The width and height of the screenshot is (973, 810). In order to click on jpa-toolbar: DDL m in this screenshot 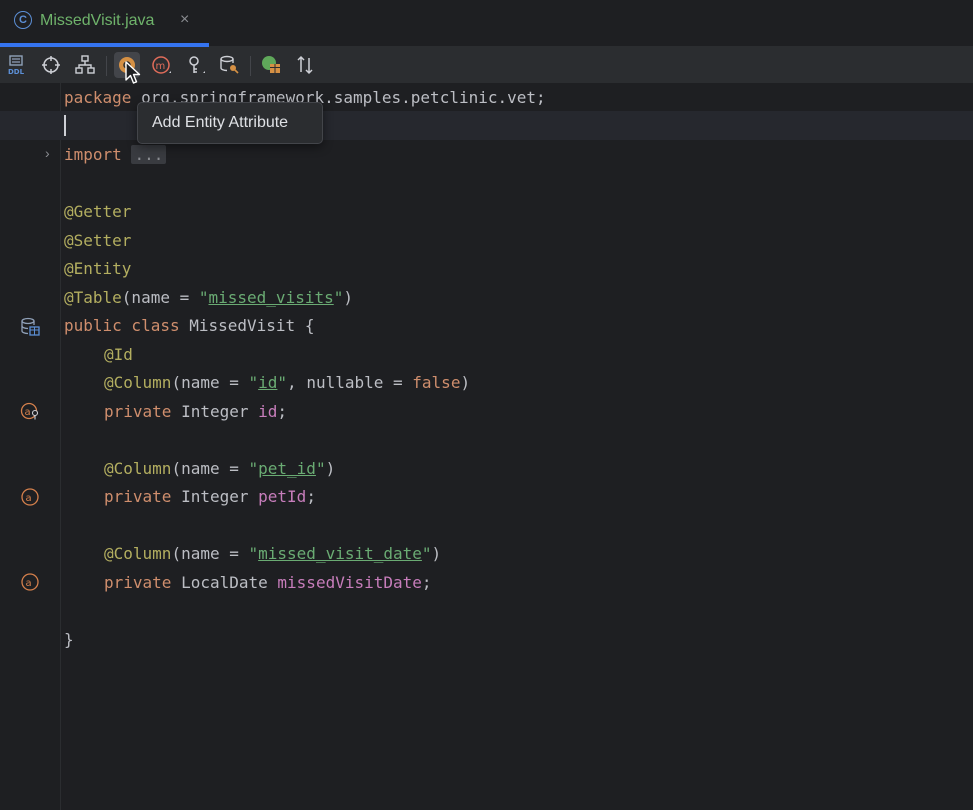, I will do `click(486, 65)`.